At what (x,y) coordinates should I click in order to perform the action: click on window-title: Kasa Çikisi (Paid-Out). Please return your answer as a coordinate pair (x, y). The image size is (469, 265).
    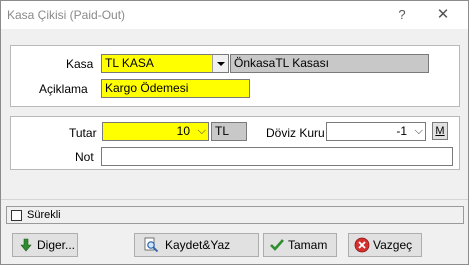
    Looking at the image, I should click on (66, 15).